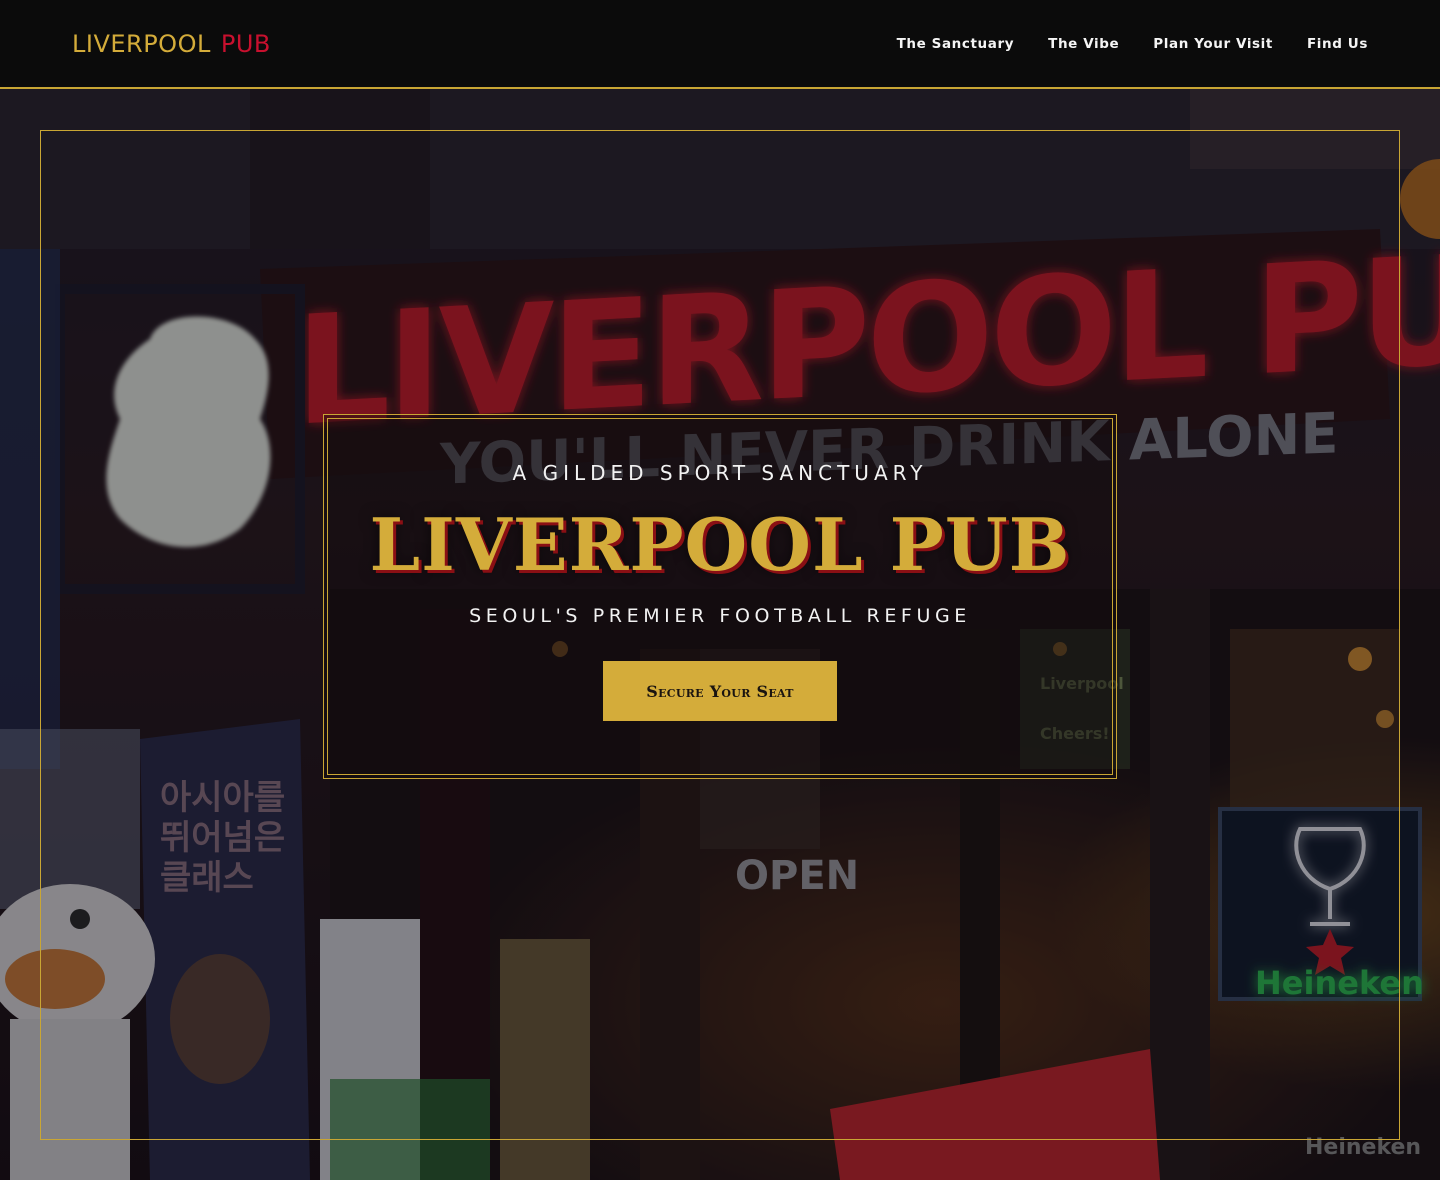  What do you see at coordinates (1337, 44) in the screenshot?
I see `nav-link-find-us: Find Us` at bounding box center [1337, 44].